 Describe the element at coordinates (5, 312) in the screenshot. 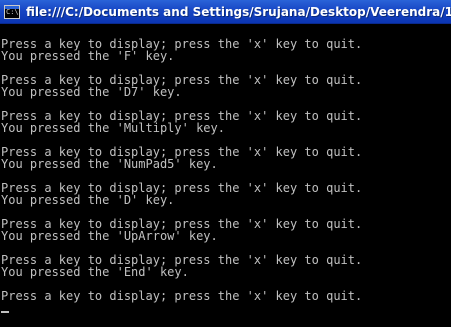

I see `console-cursor` at that location.